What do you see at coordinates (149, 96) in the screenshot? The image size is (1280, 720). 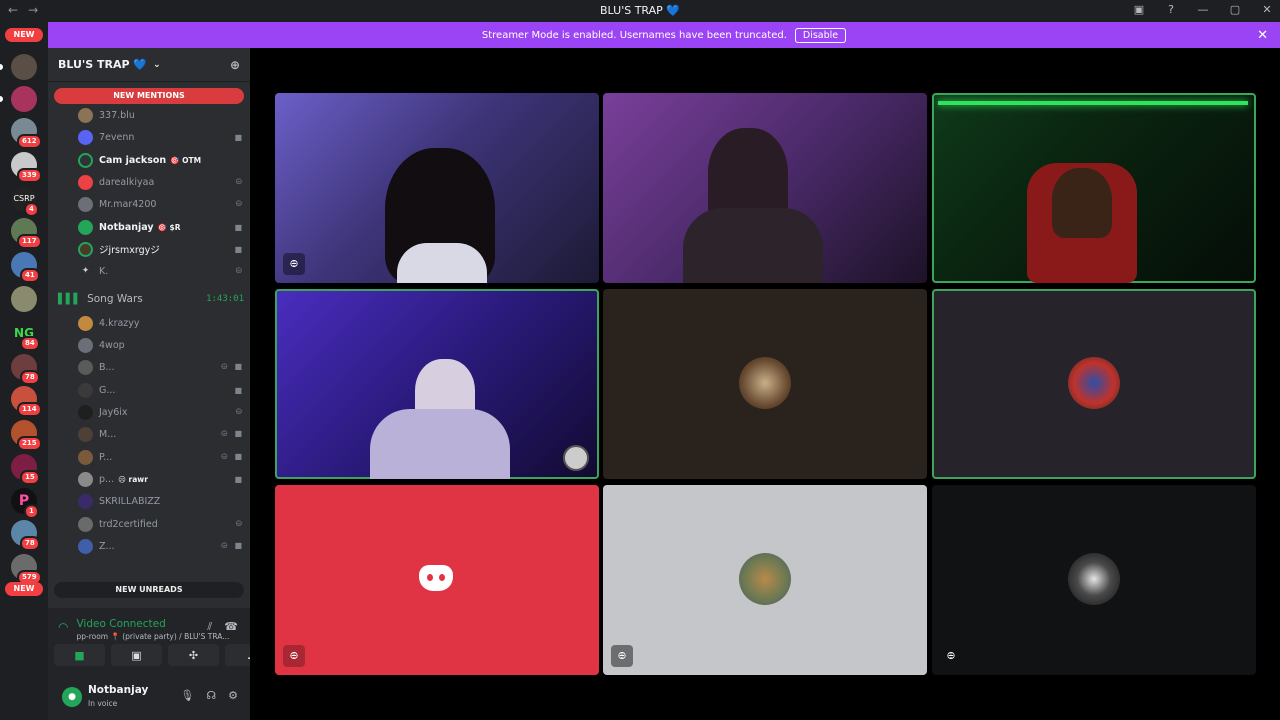 I see `new-mentions-pill: NEW MENTIONS` at bounding box center [149, 96].